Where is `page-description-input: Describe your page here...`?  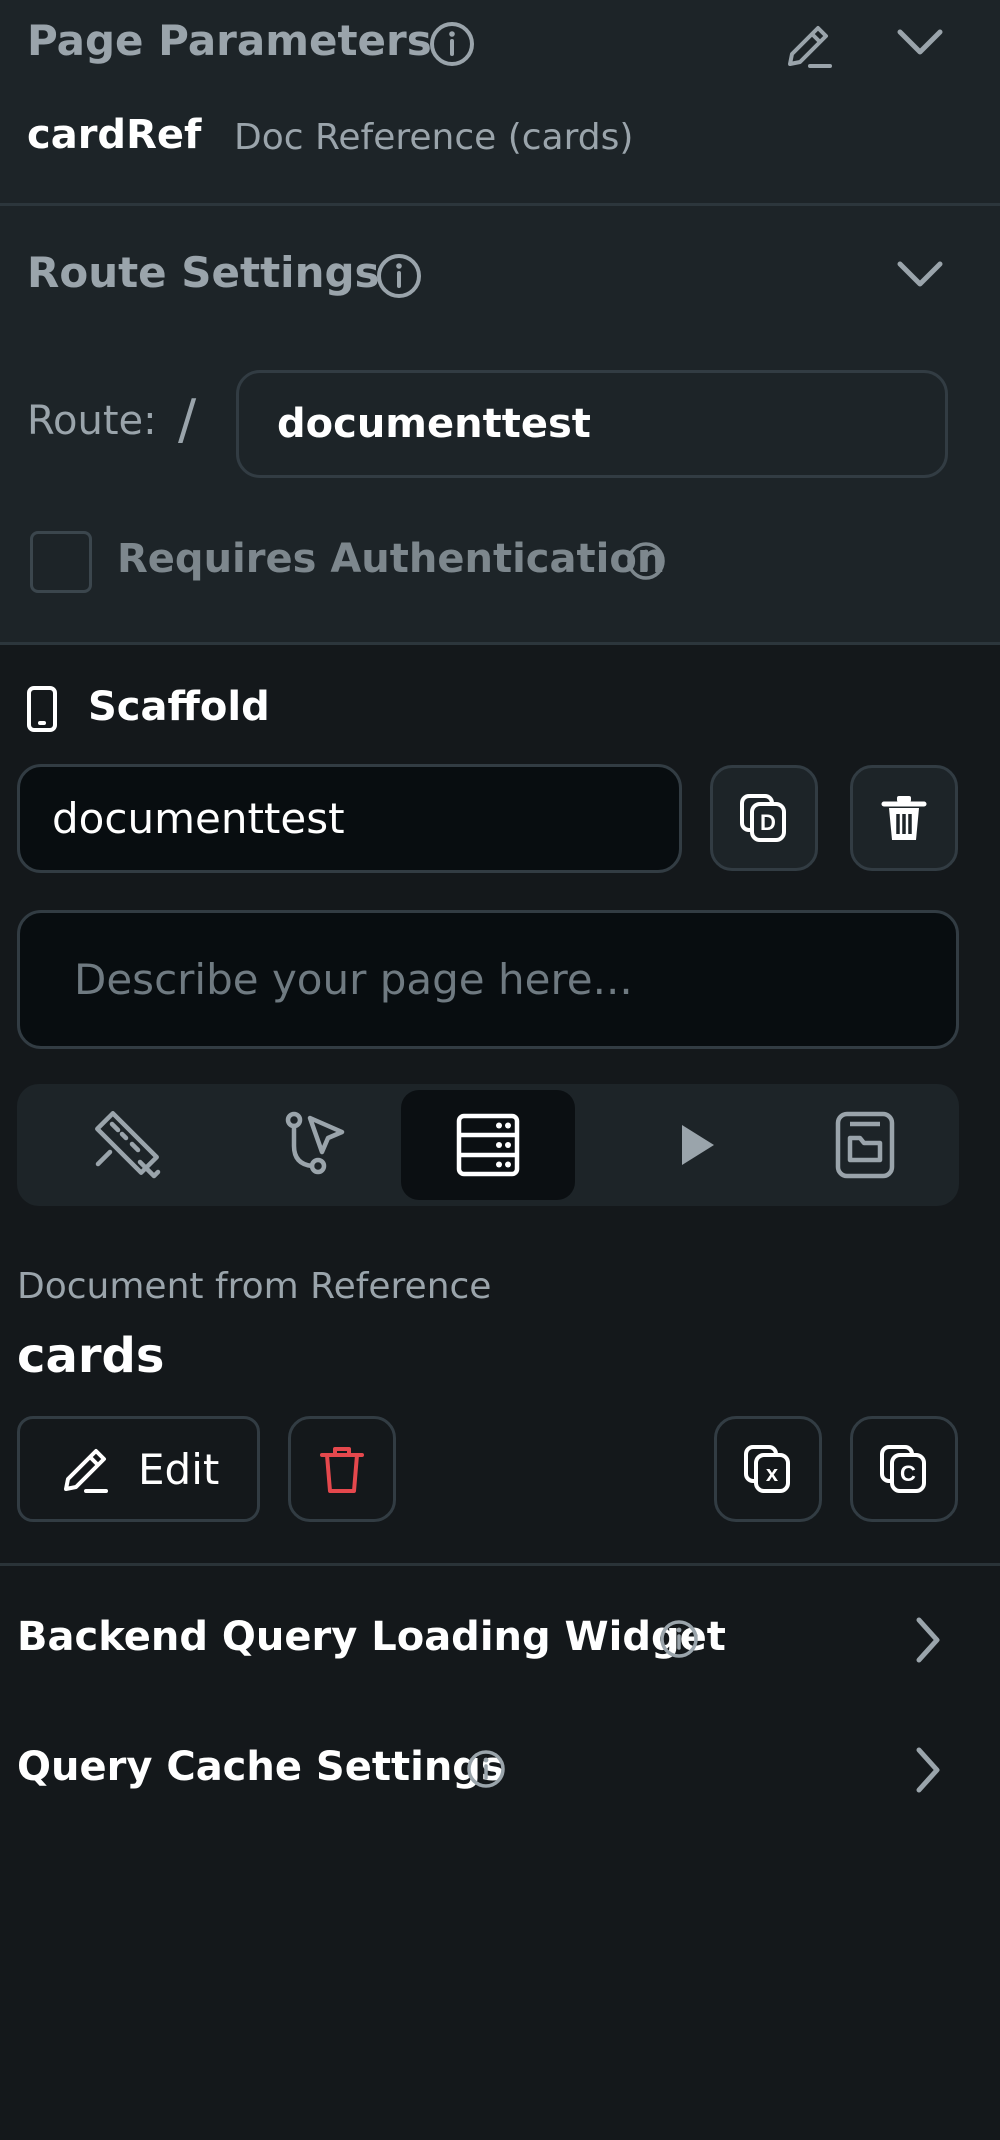 page-description-input: Describe your page here... is located at coordinates (488, 979).